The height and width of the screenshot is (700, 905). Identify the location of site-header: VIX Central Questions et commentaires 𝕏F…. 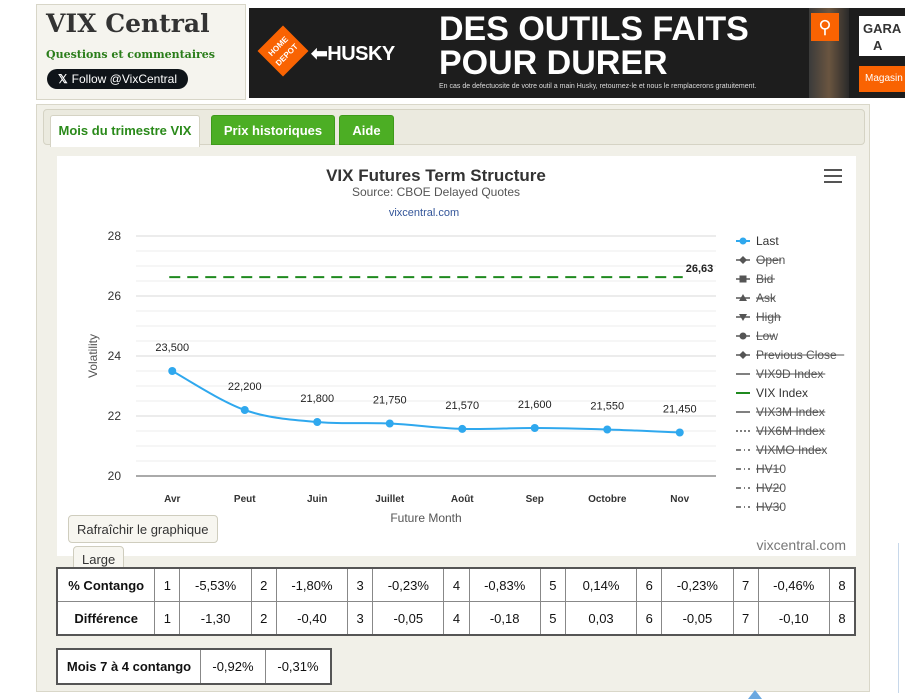
(141, 52).